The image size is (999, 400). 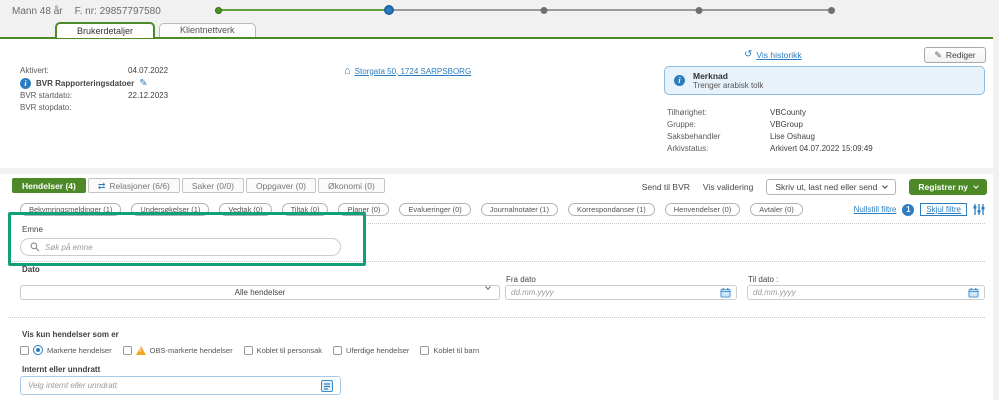 What do you see at coordinates (327, 385) in the screenshot?
I see `list-select-icon` at bounding box center [327, 385].